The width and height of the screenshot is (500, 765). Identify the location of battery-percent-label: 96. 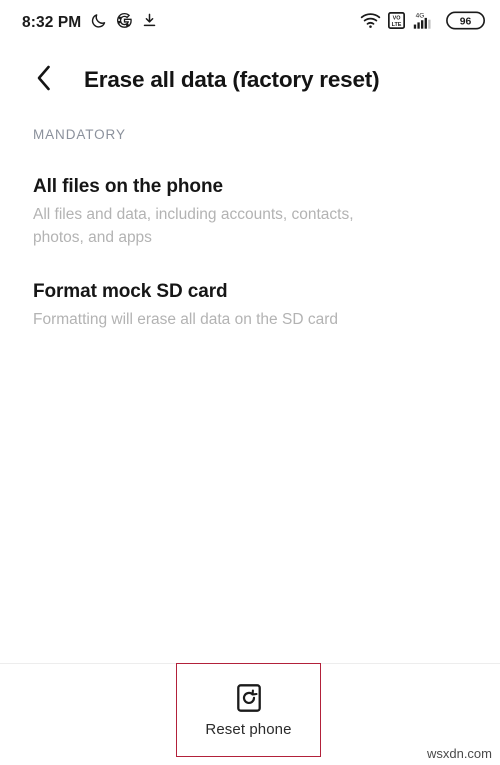
(466, 21).